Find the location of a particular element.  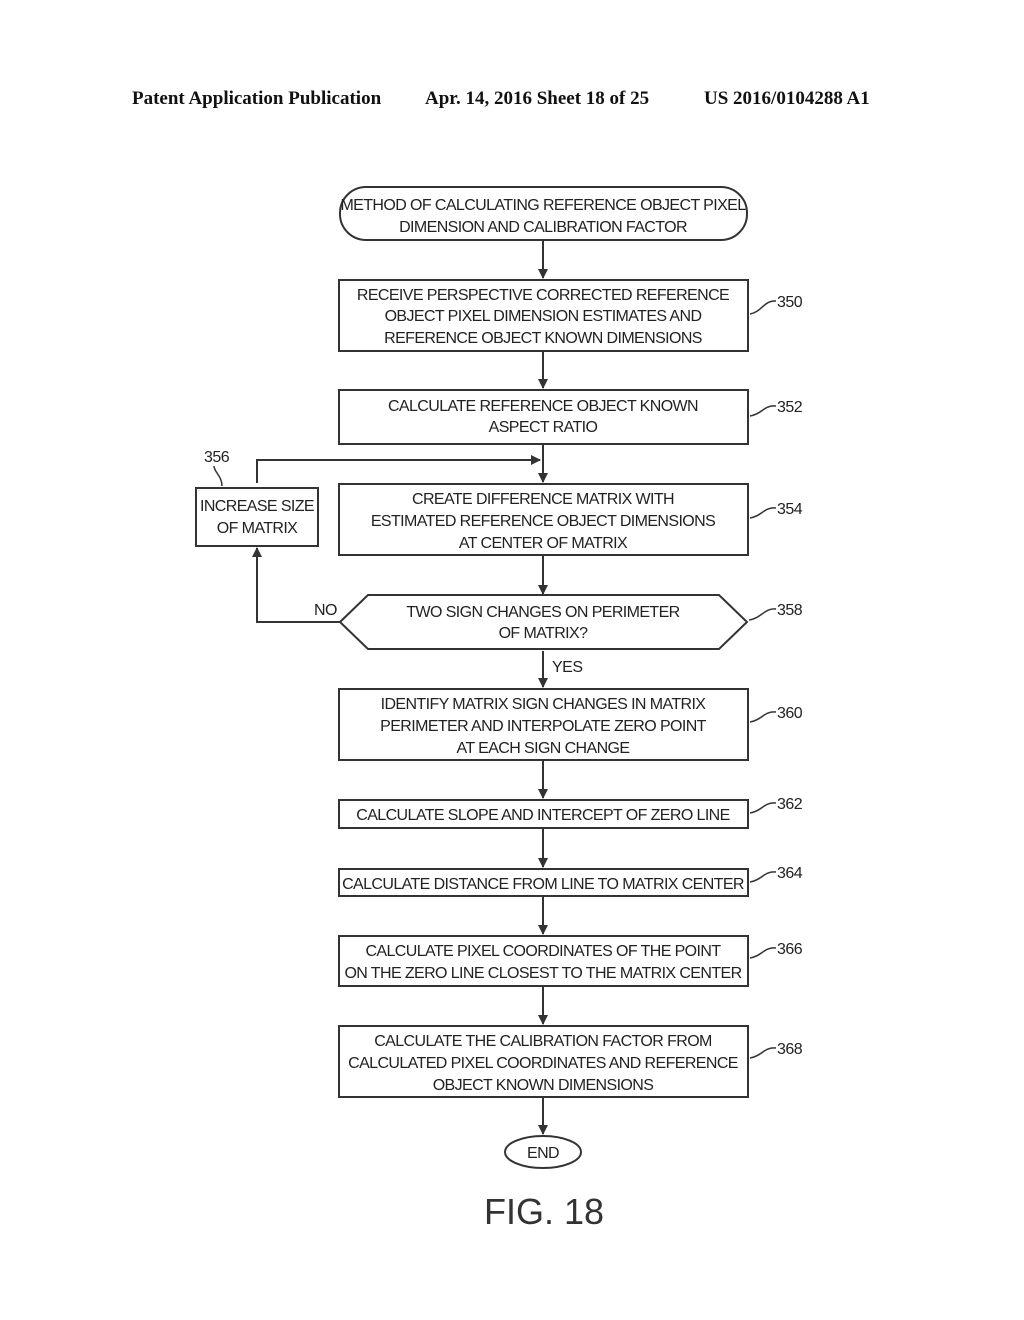

step-360-line-1: IDENTIFY MATRIX SIGN CHANGES IN MATRIX is located at coordinates (544, 704).